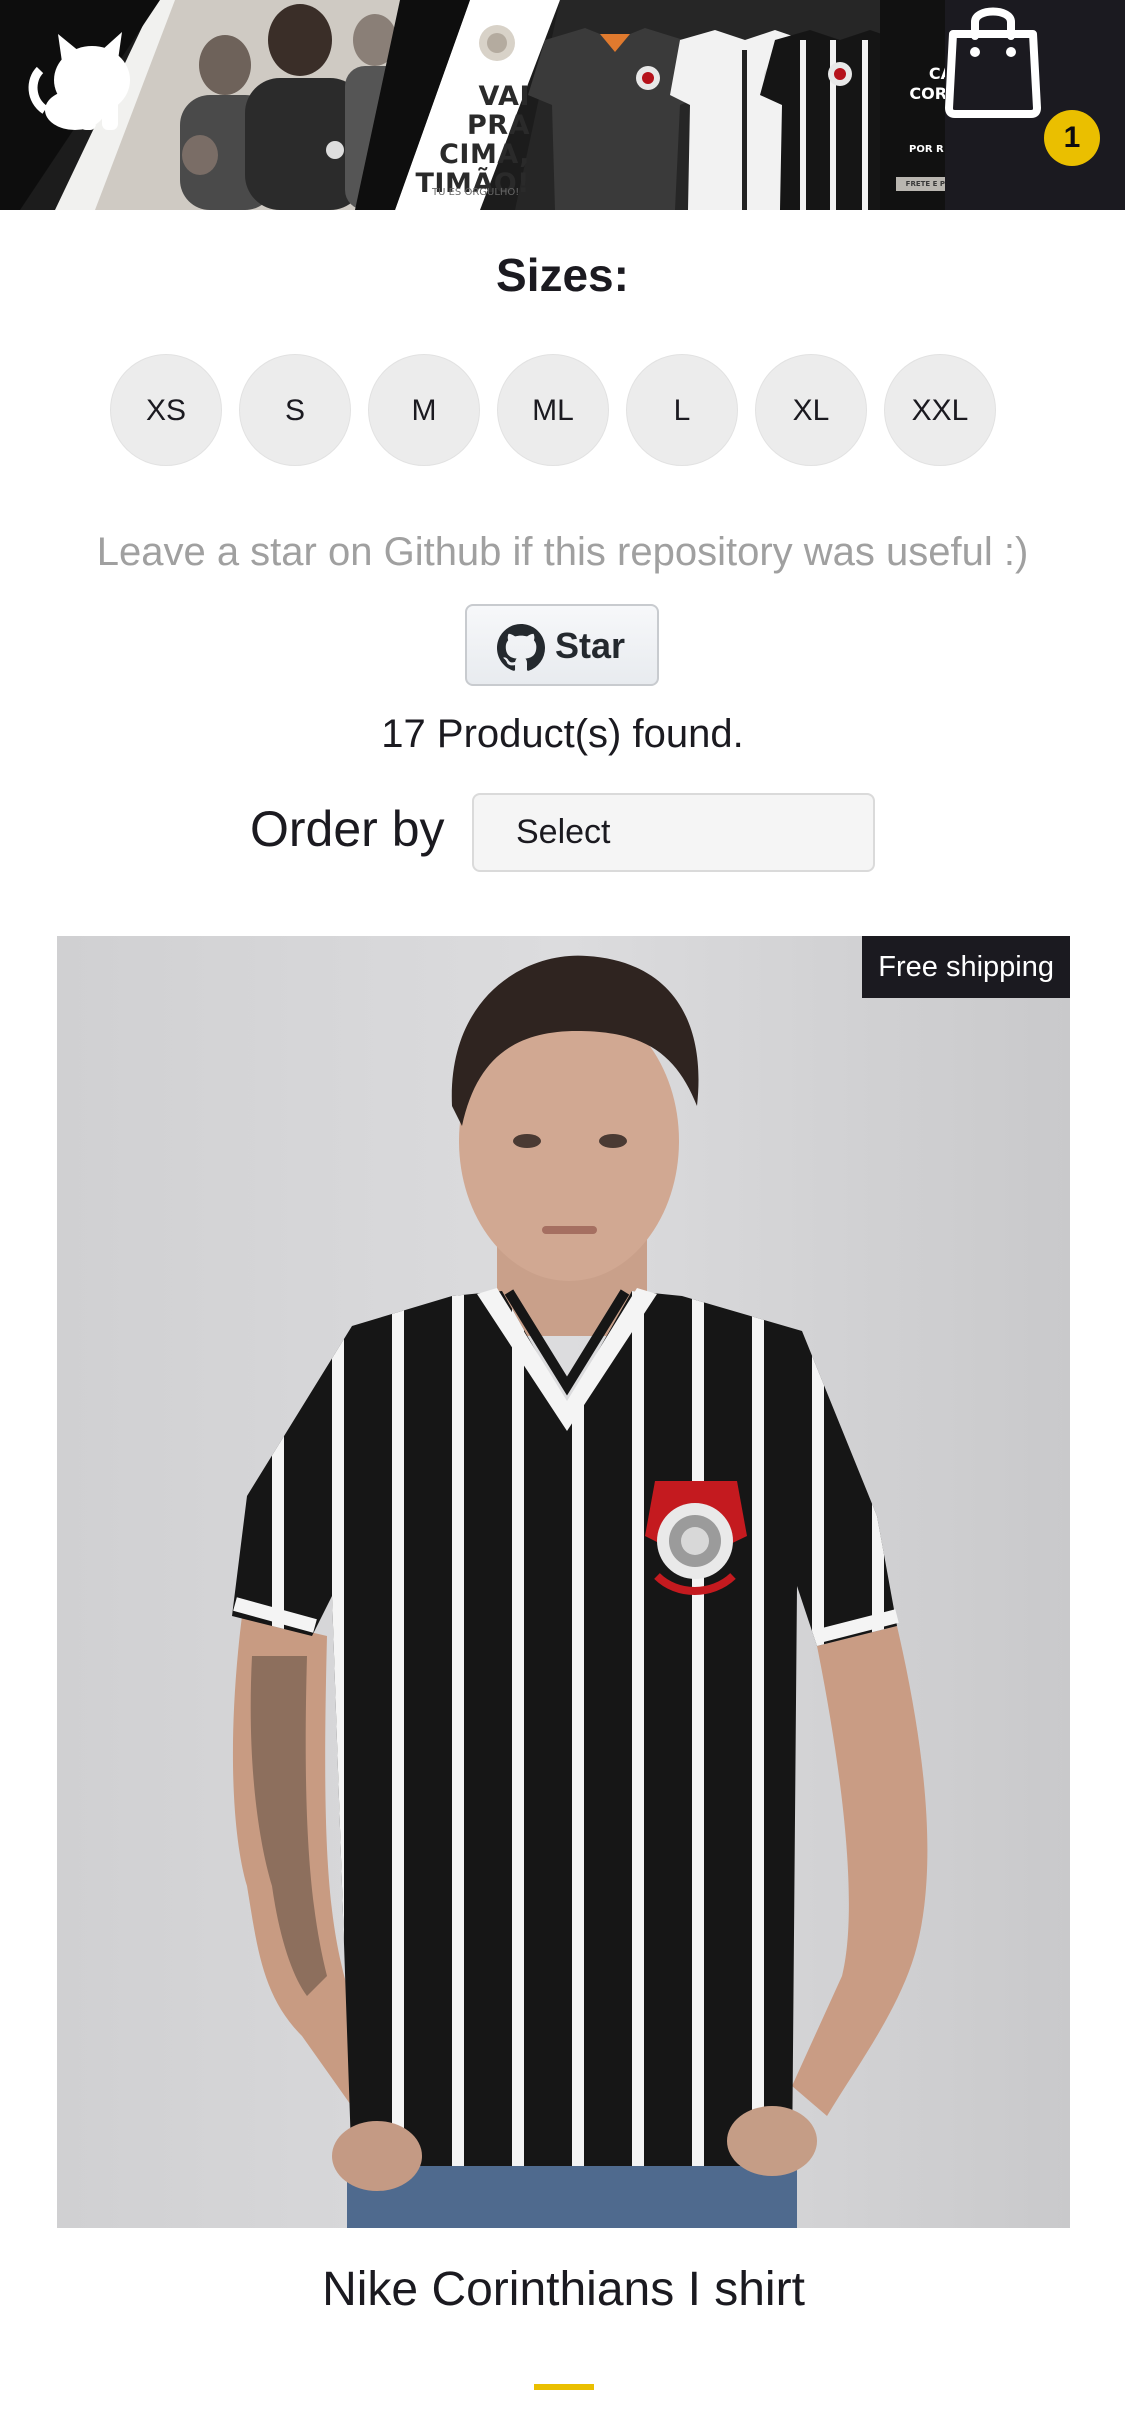  I want to click on banner-heading-line: VAI, so click(504, 96).